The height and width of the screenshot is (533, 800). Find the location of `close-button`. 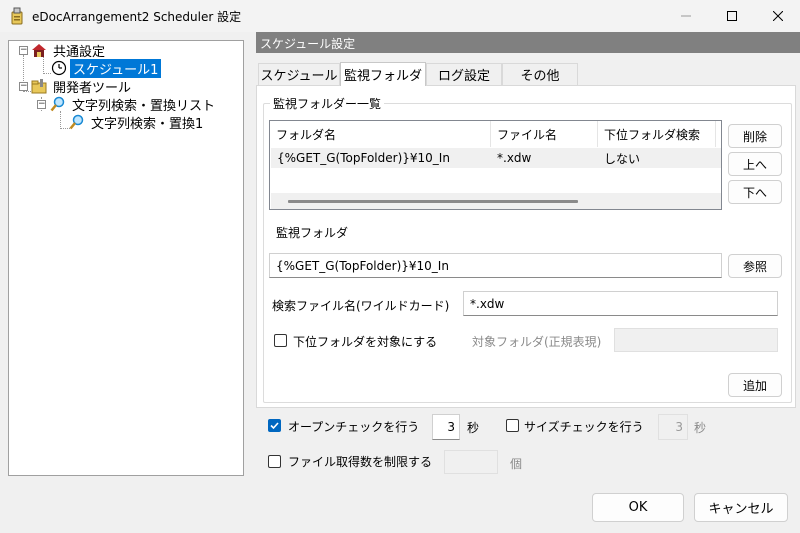

close-button is located at coordinates (777, 16).